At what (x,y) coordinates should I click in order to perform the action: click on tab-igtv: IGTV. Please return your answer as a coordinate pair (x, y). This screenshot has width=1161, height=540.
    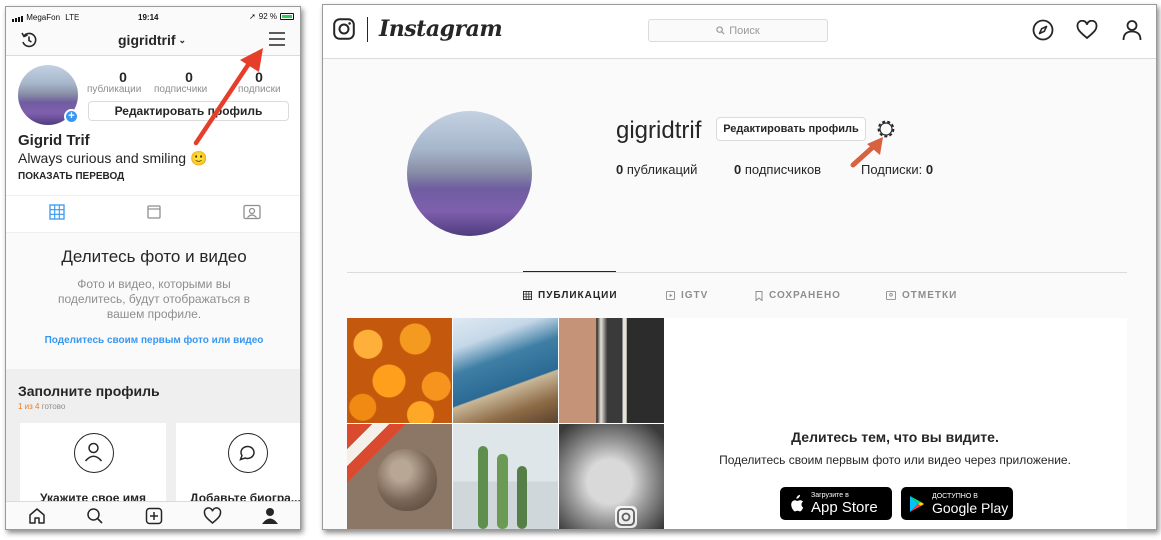
    Looking at the image, I should click on (687, 295).